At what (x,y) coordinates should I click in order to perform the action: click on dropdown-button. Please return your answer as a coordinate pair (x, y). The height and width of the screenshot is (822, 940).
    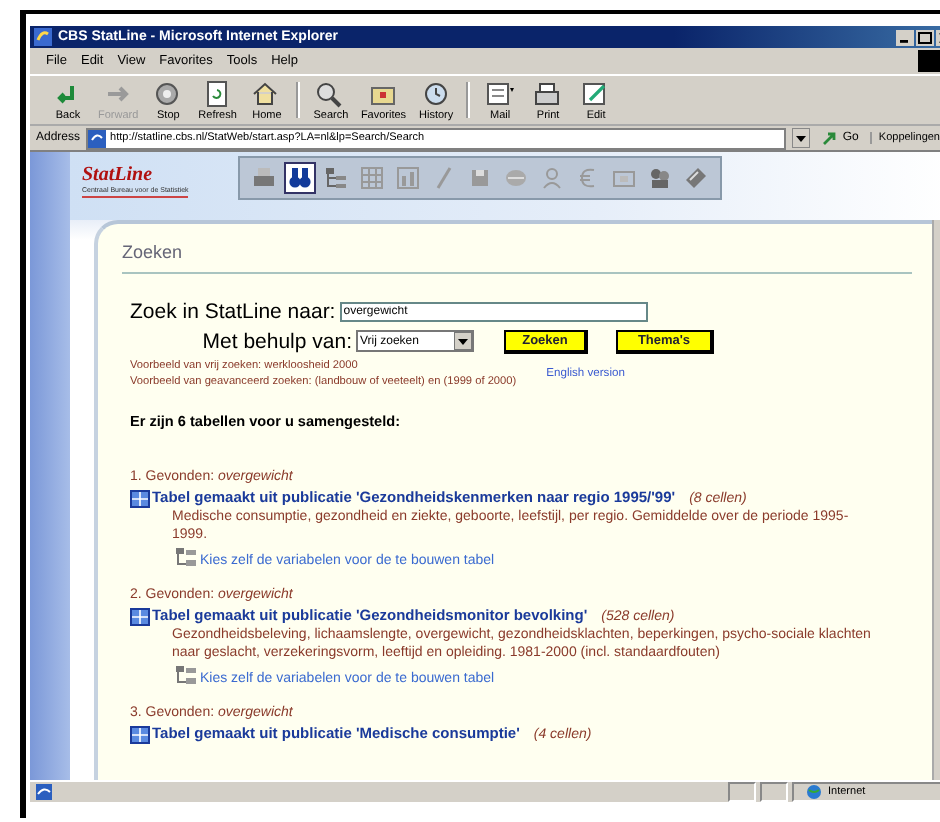
    Looking at the image, I should click on (801, 138).